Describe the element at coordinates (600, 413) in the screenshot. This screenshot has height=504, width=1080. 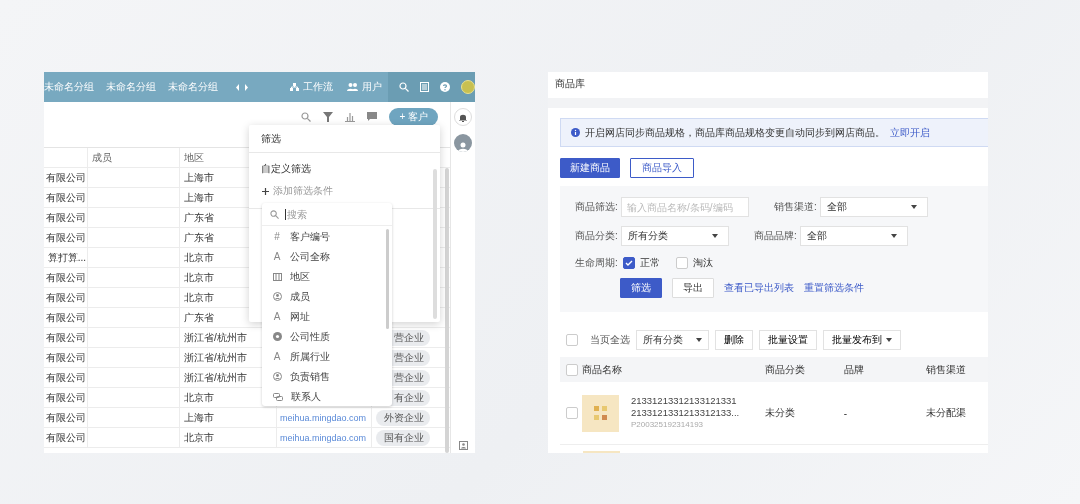
I see `product-thumbnail` at that location.